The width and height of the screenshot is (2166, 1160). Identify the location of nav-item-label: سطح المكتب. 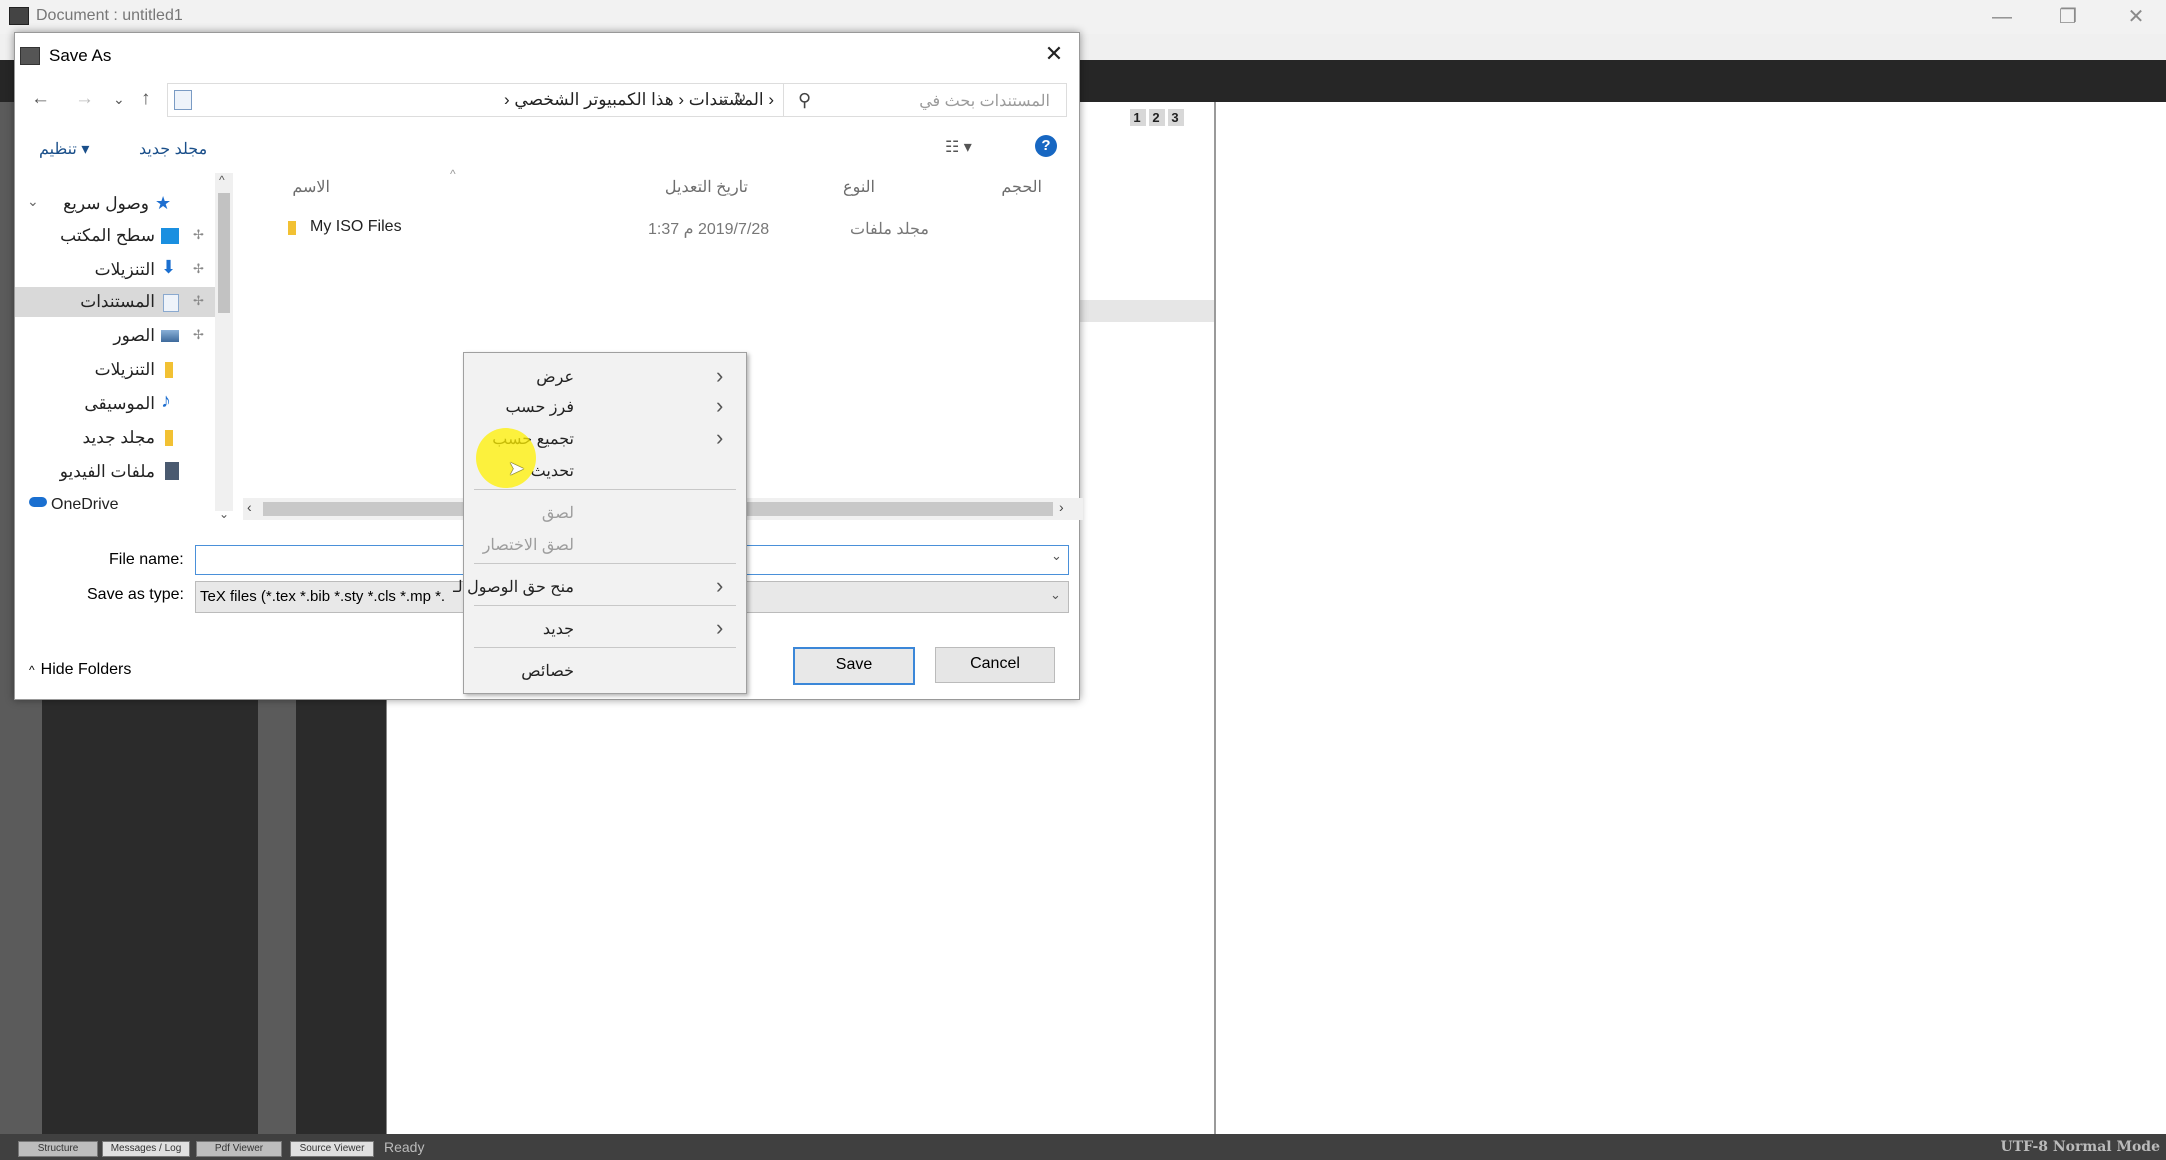
(107, 235).